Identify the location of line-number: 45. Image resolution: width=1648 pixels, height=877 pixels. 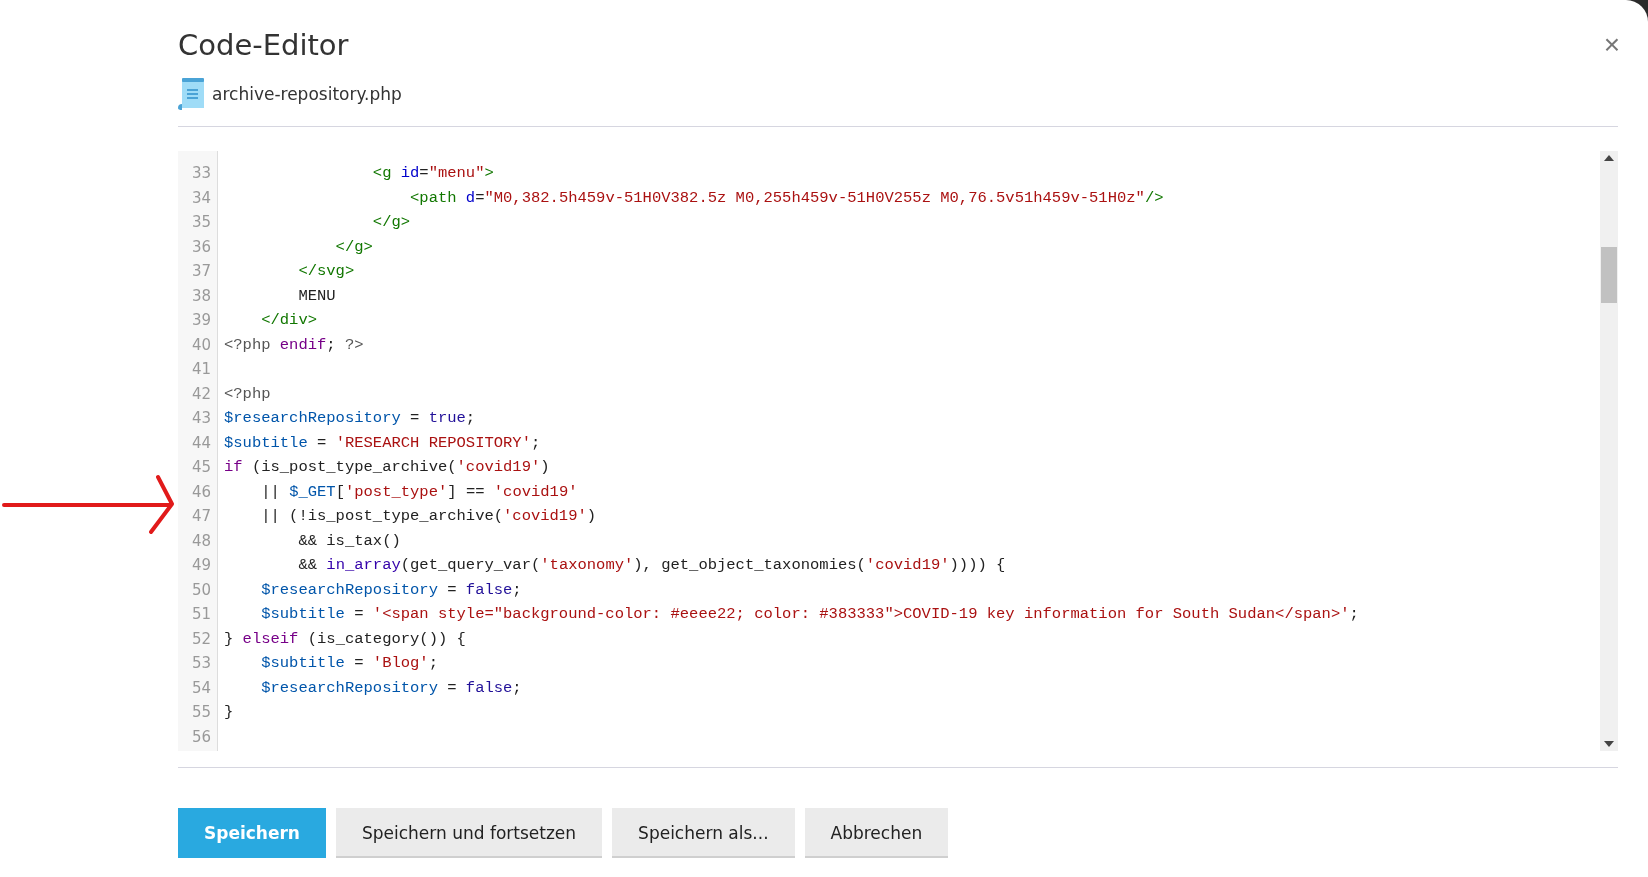
(201, 467).